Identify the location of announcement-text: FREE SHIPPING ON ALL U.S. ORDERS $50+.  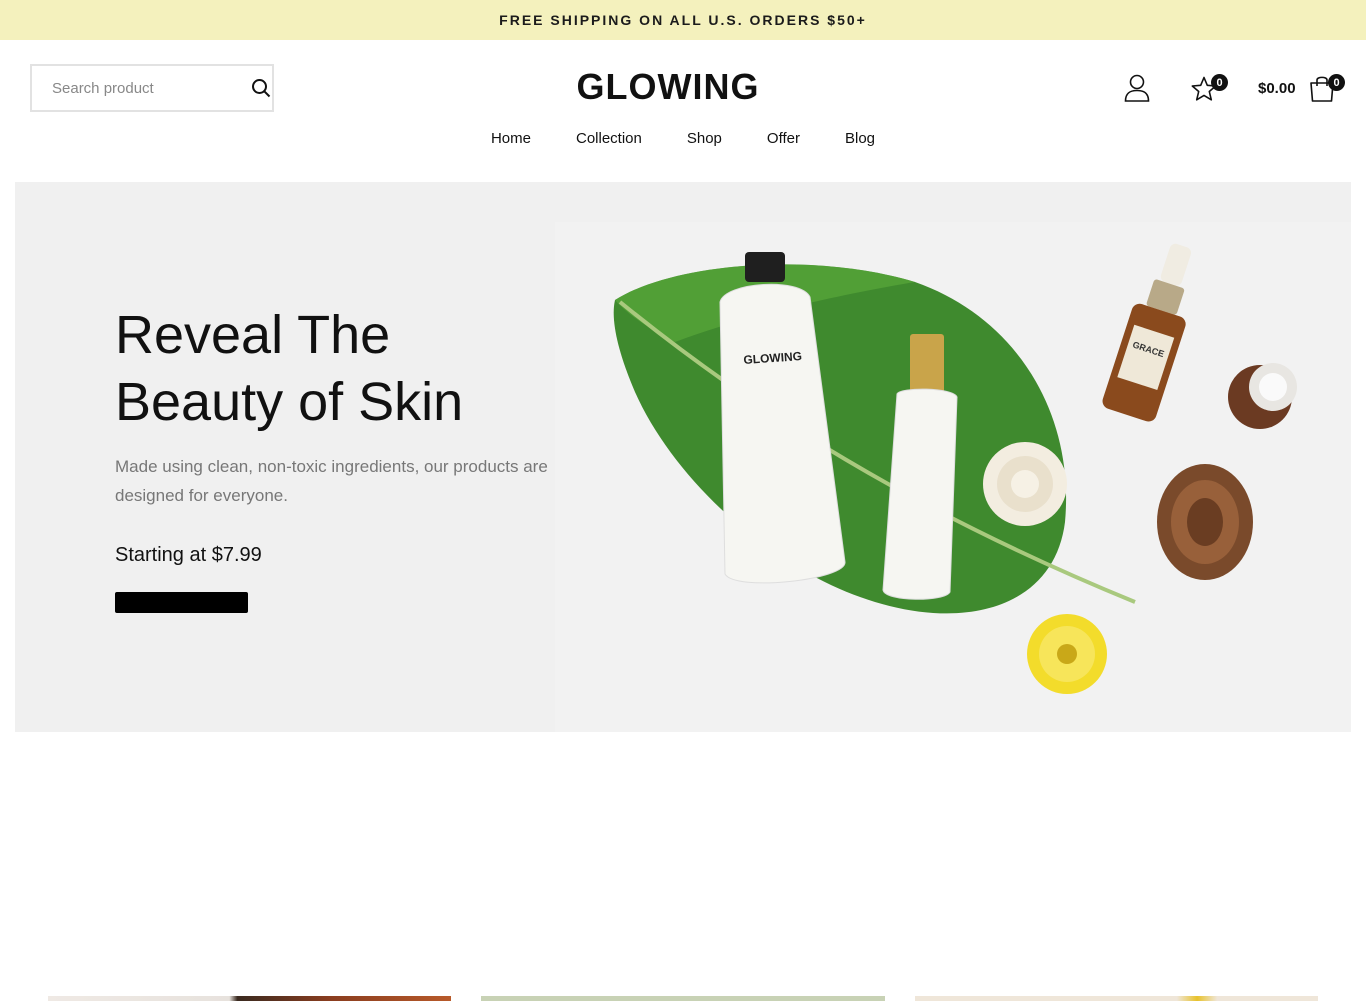
(683, 20).